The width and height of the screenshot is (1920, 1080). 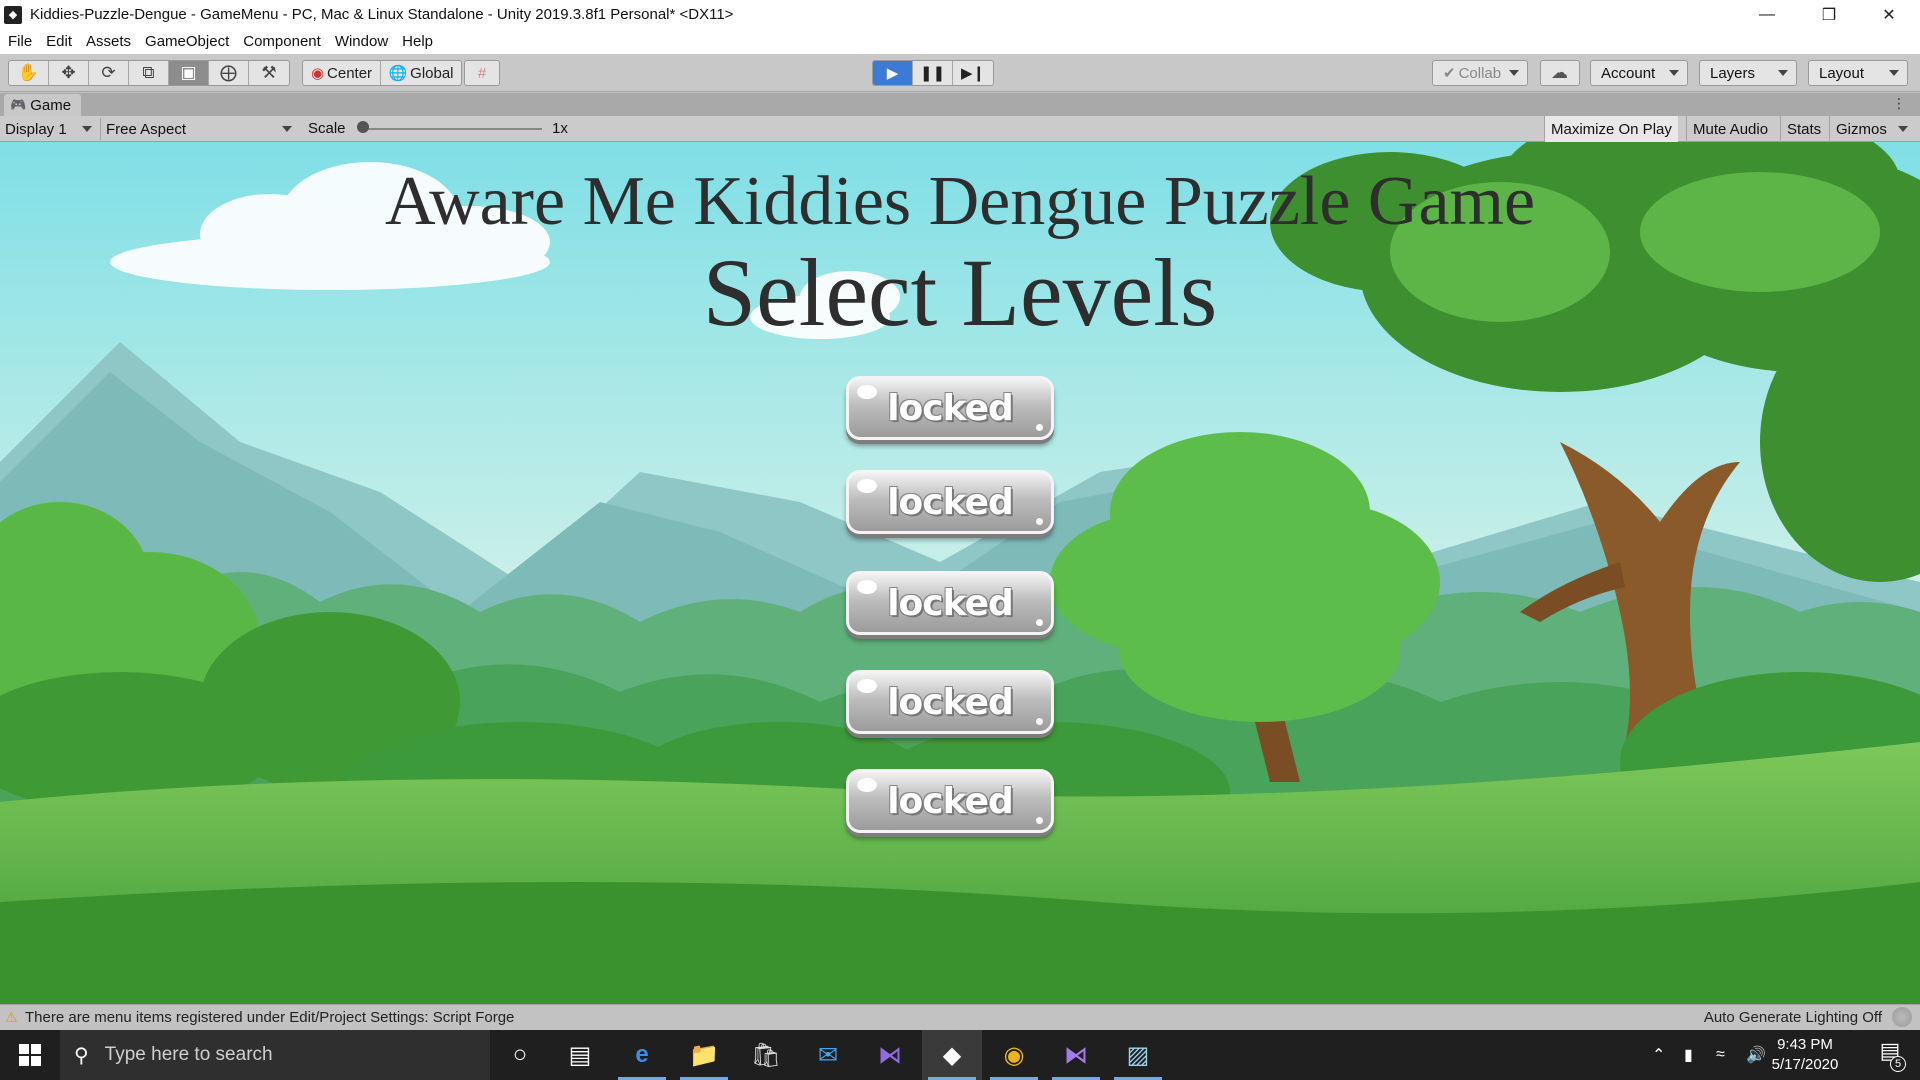 What do you see at coordinates (1688, 1055) in the screenshot?
I see `battery-icon: ▮` at bounding box center [1688, 1055].